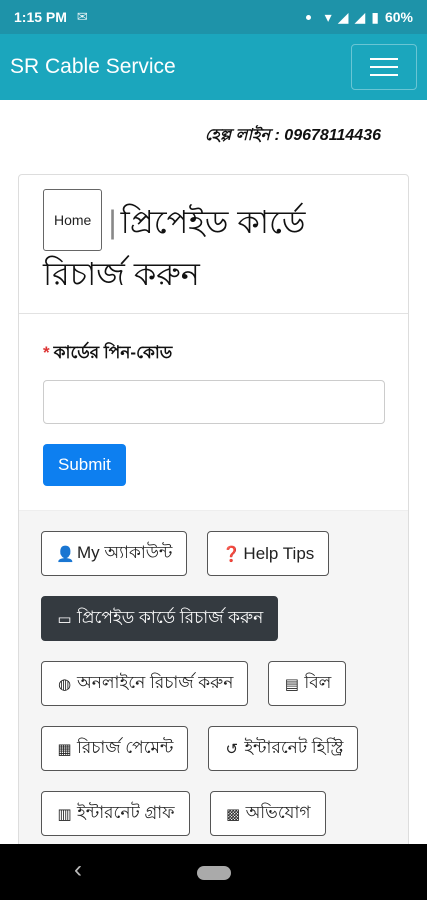 The image size is (427, 900). What do you see at coordinates (64, 814) in the screenshot?
I see `bar-chart-icon: ▥` at bounding box center [64, 814].